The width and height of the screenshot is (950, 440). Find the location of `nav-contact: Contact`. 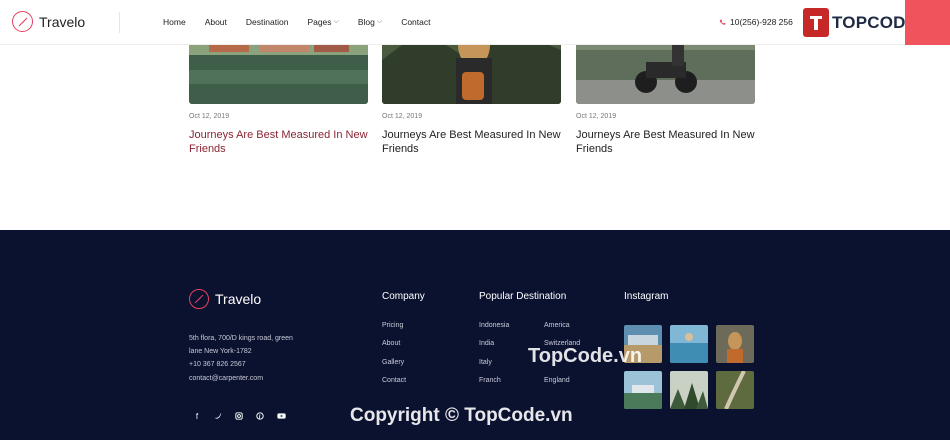

nav-contact: Contact is located at coordinates (415, 22).